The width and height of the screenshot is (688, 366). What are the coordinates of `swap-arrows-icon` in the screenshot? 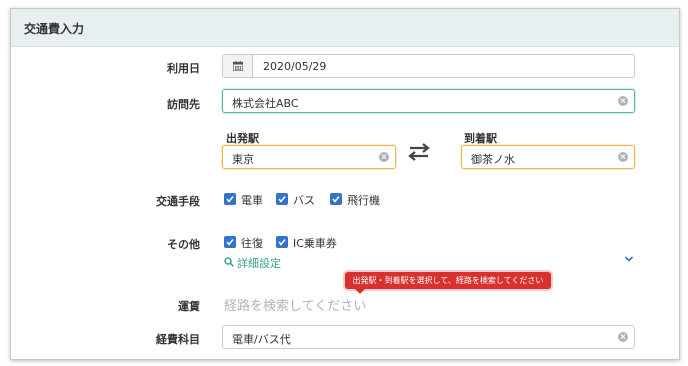 It's located at (419, 152).